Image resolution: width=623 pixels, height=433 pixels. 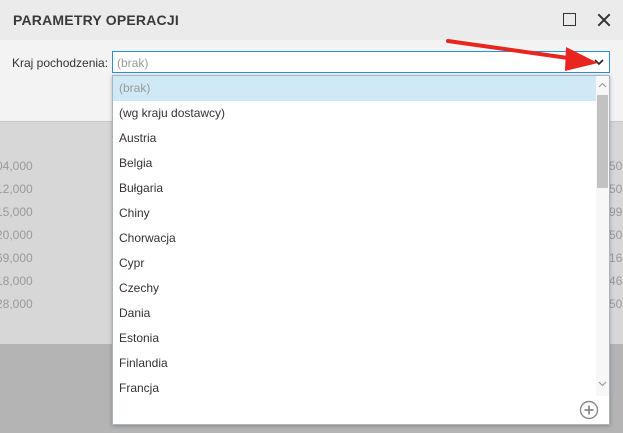 I want to click on maximize-icon, so click(x=569, y=19).